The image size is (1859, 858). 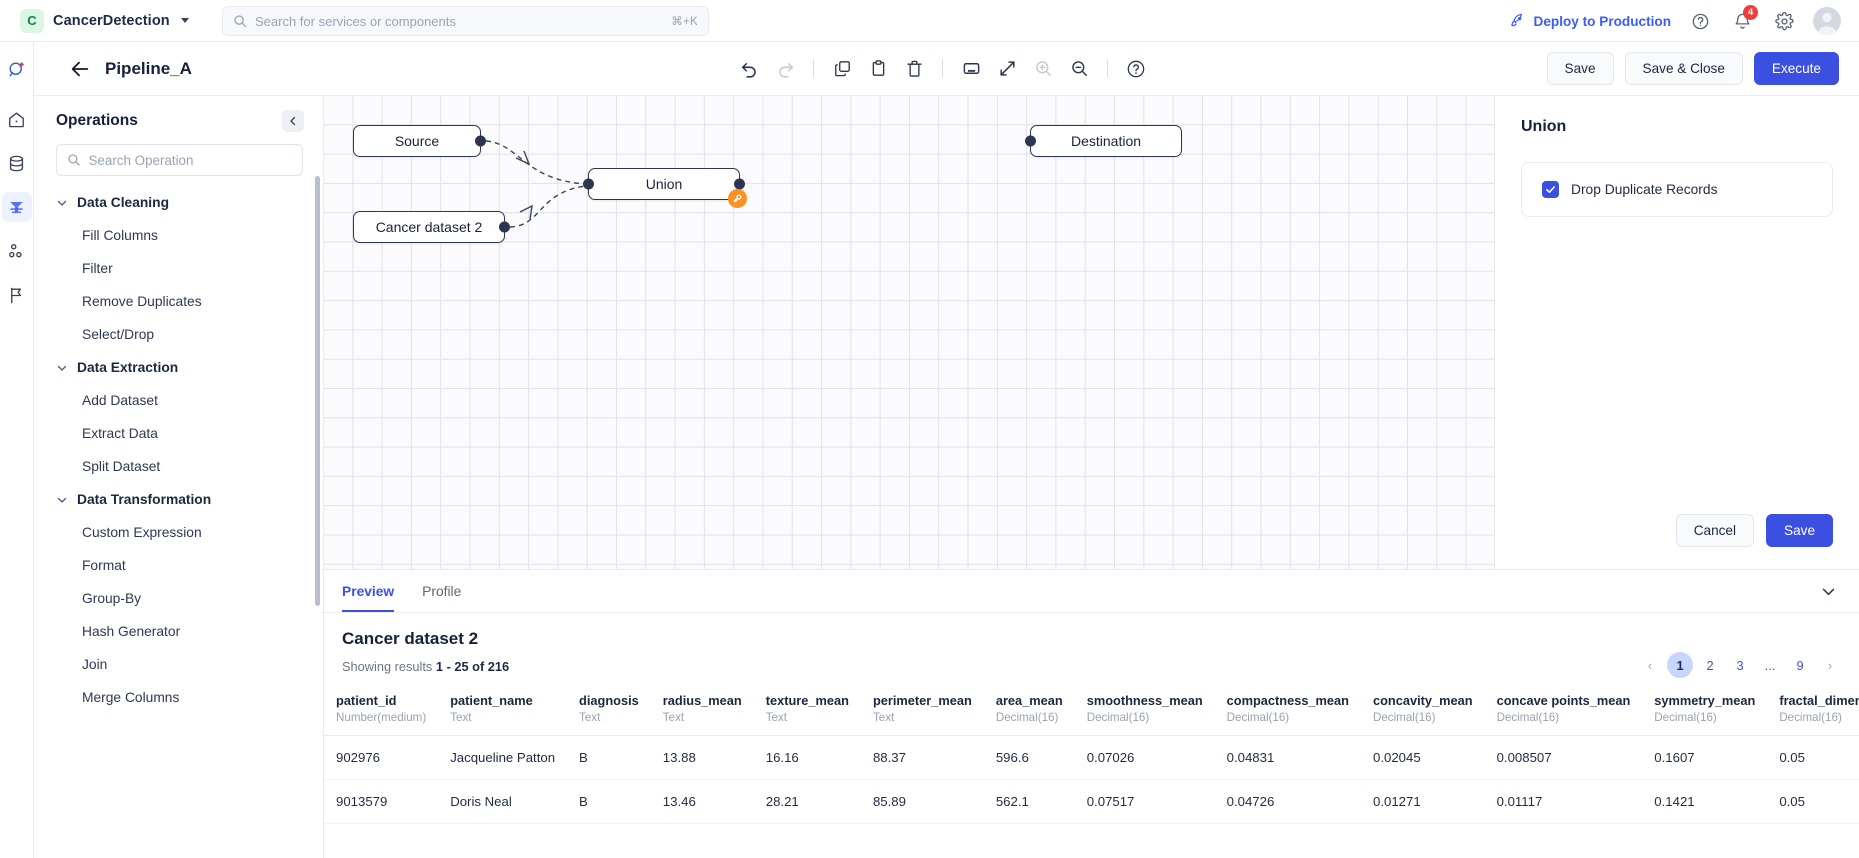 What do you see at coordinates (1007, 69) in the screenshot?
I see `expand-button` at bounding box center [1007, 69].